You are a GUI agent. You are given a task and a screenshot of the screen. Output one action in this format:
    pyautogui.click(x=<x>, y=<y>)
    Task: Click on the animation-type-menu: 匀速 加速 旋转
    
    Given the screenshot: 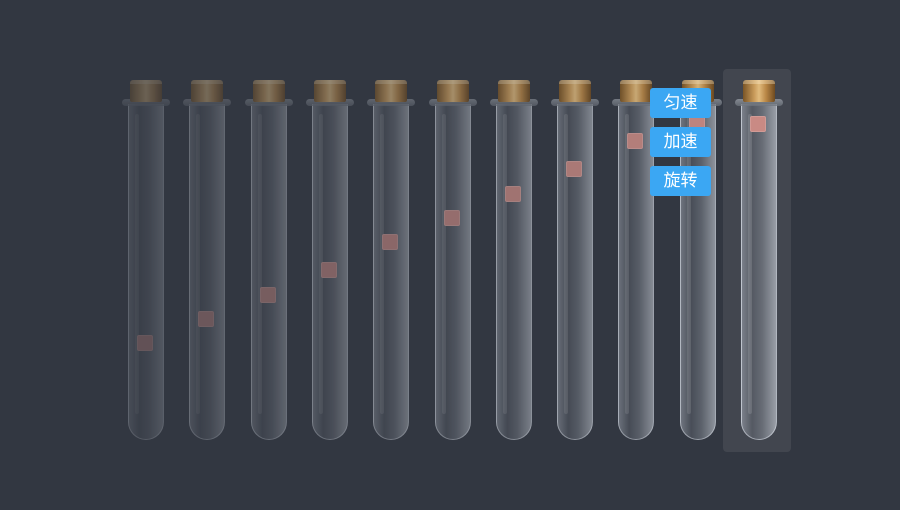 What is the action you would take?
    pyautogui.click(x=680, y=146)
    